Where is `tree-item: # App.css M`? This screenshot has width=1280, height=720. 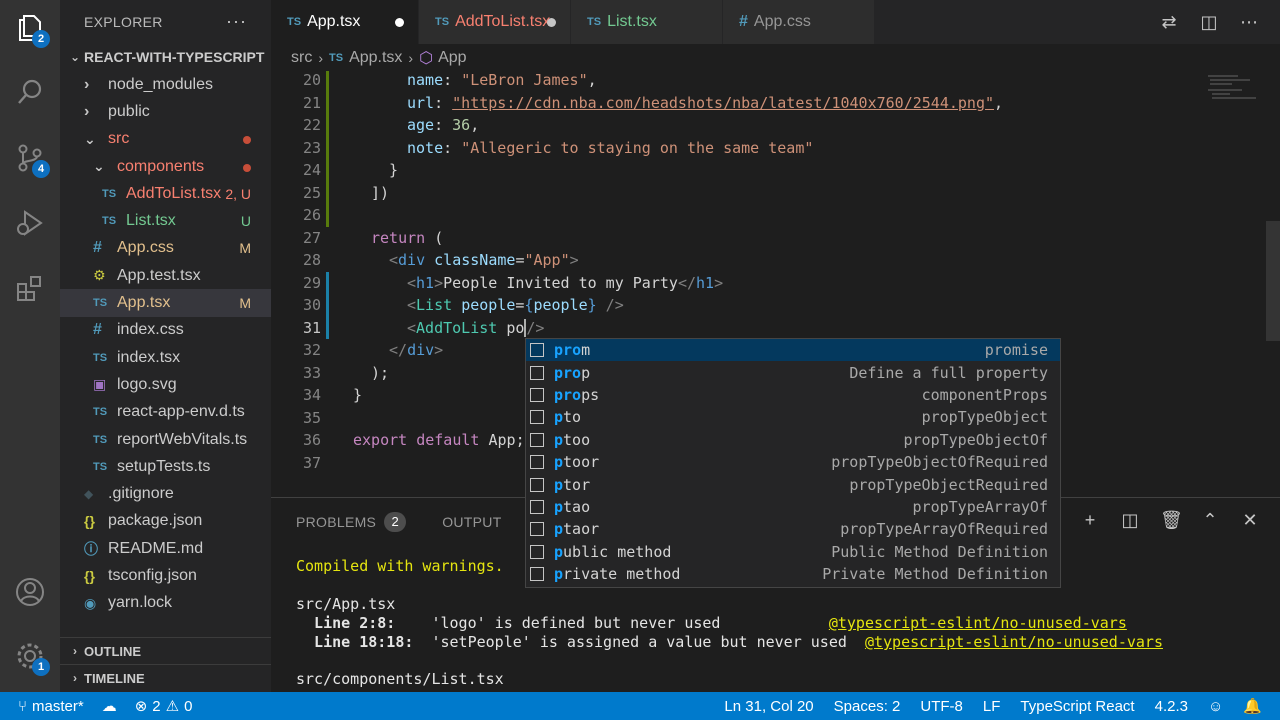 tree-item: # App.css M is located at coordinates (165, 248).